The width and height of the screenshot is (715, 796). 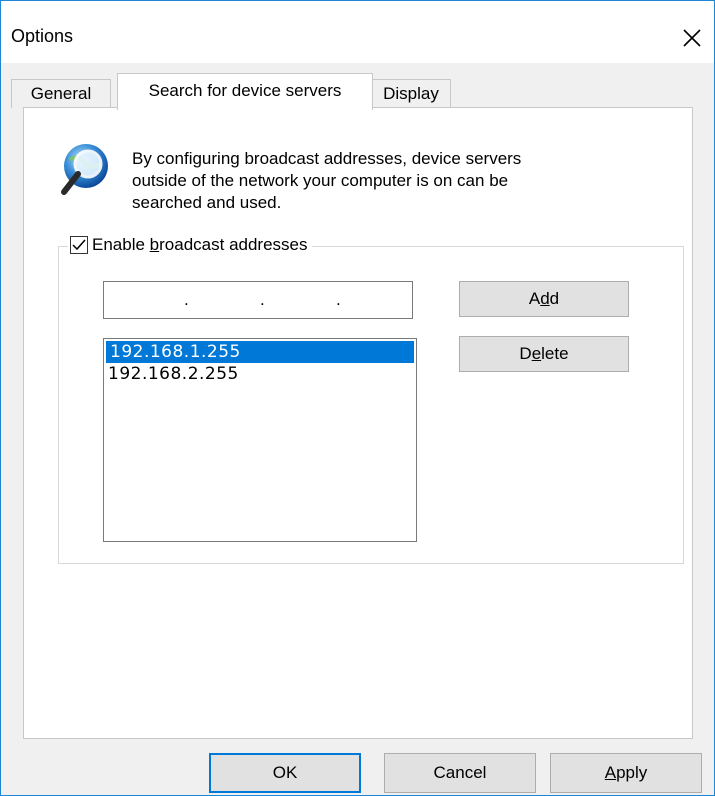 What do you see at coordinates (260, 440) in the screenshot?
I see `broadcast-address-list: 192.168.1.255 192.168.2.255` at bounding box center [260, 440].